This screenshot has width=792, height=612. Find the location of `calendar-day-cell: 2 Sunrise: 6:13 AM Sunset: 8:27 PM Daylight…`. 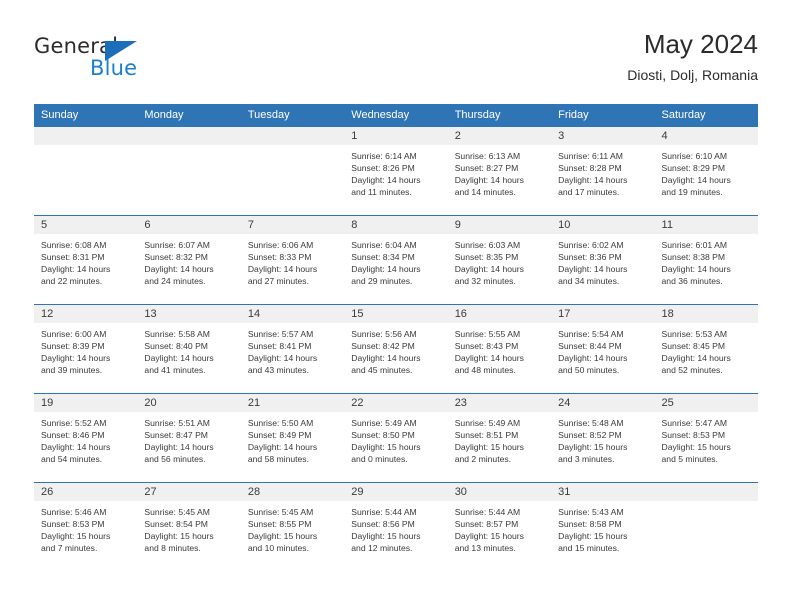

calendar-day-cell: 2 Sunrise: 6:13 AM Sunset: 8:27 PM Daylight… is located at coordinates (499, 171).